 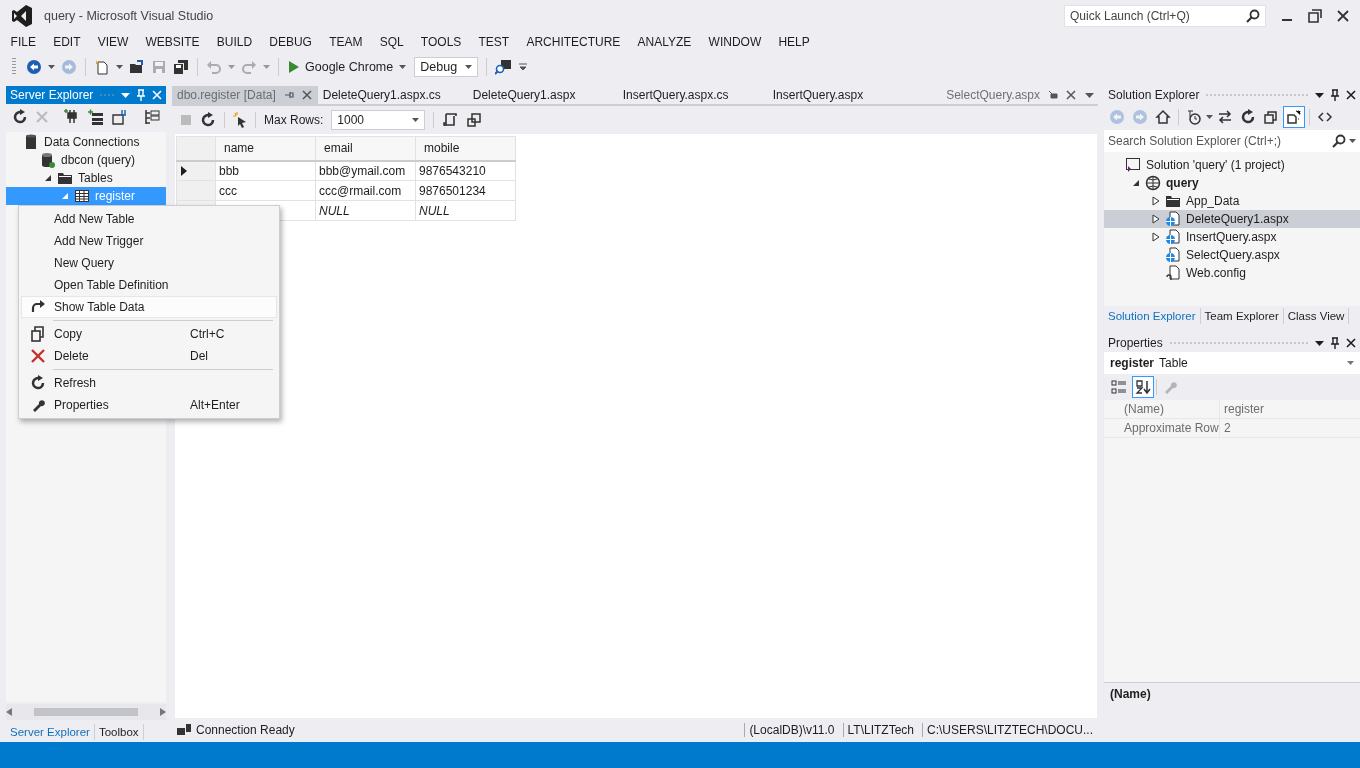 I want to click on menu-item: BUILD, so click(x=234, y=42).